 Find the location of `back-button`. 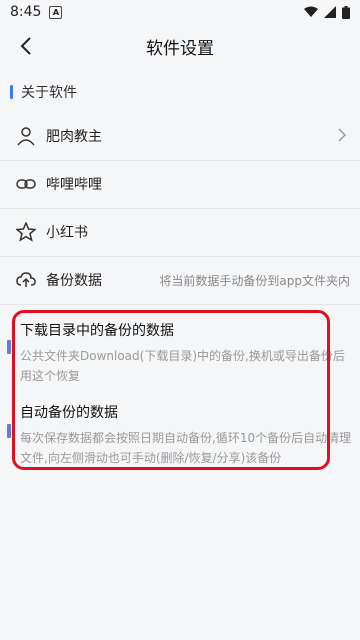

back-button is located at coordinates (26, 46).